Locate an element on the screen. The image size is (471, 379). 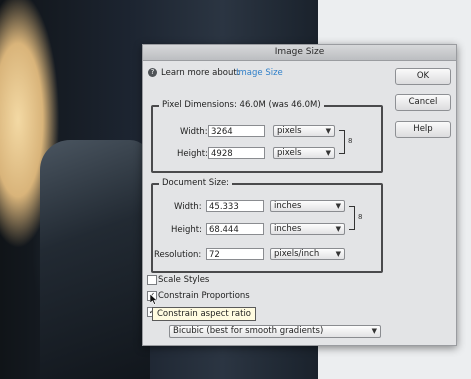
pixel-width-unit-value: pixels is located at coordinates (289, 131).